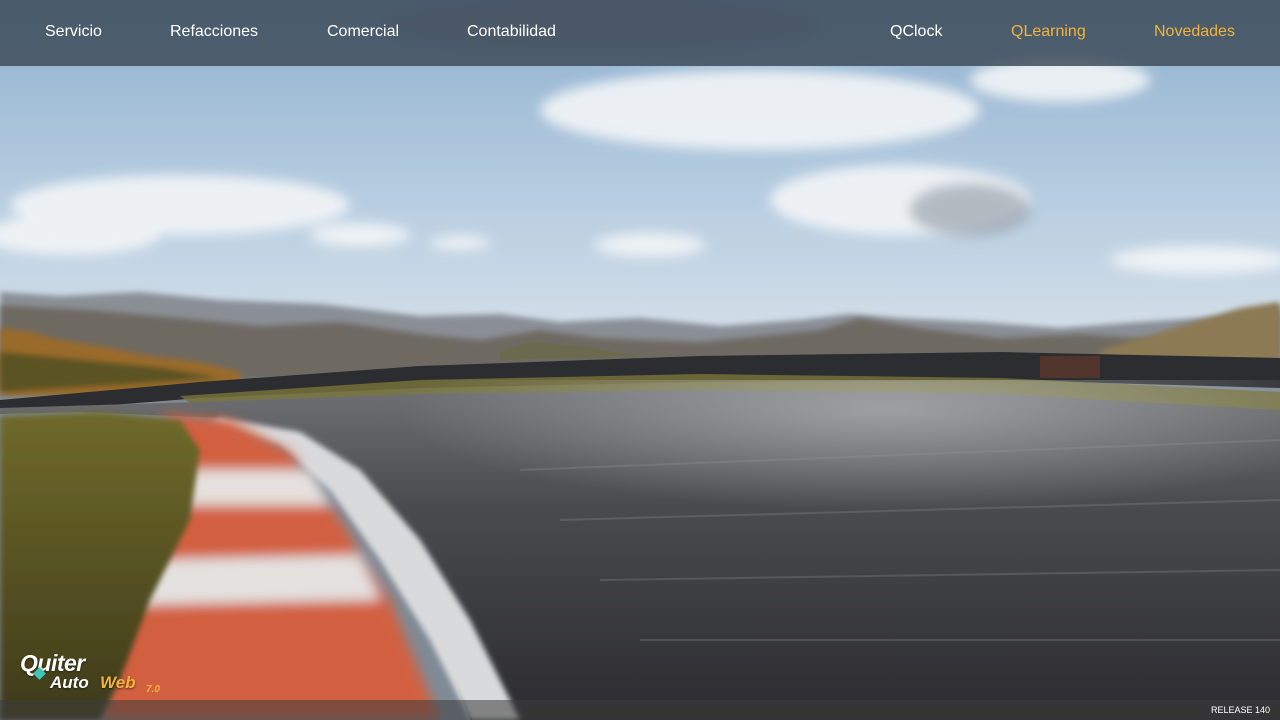 The height and width of the screenshot is (720, 1280). Describe the element at coordinates (1048, 33) in the screenshot. I see `nav-item-qlearning: QLearning` at that location.